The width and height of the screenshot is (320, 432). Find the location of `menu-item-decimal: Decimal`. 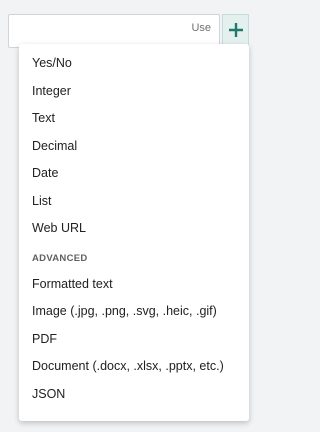

menu-item-decimal: Decimal is located at coordinates (134, 147).